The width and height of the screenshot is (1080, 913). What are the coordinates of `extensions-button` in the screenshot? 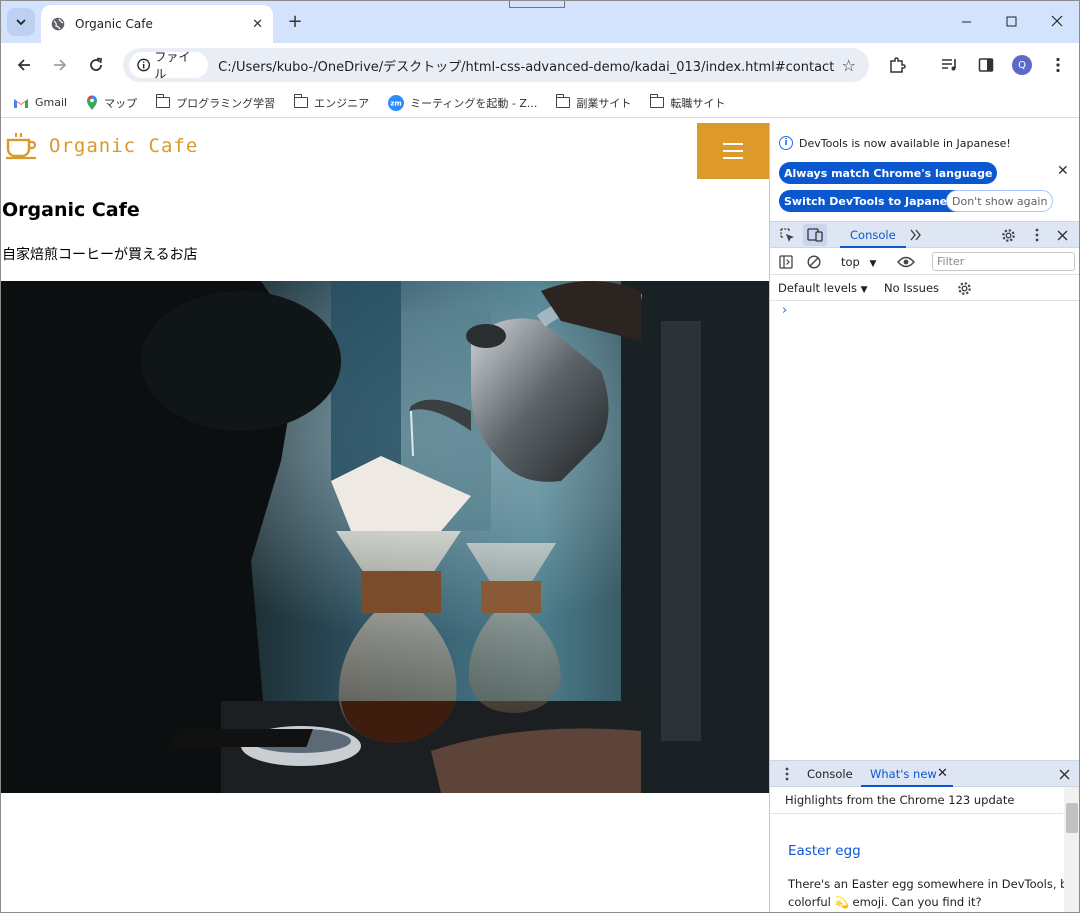 It's located at (897, 65).